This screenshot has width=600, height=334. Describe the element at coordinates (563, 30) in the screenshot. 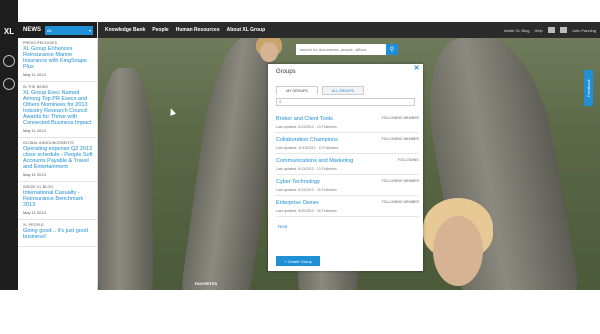

I see `avatar` at that location.